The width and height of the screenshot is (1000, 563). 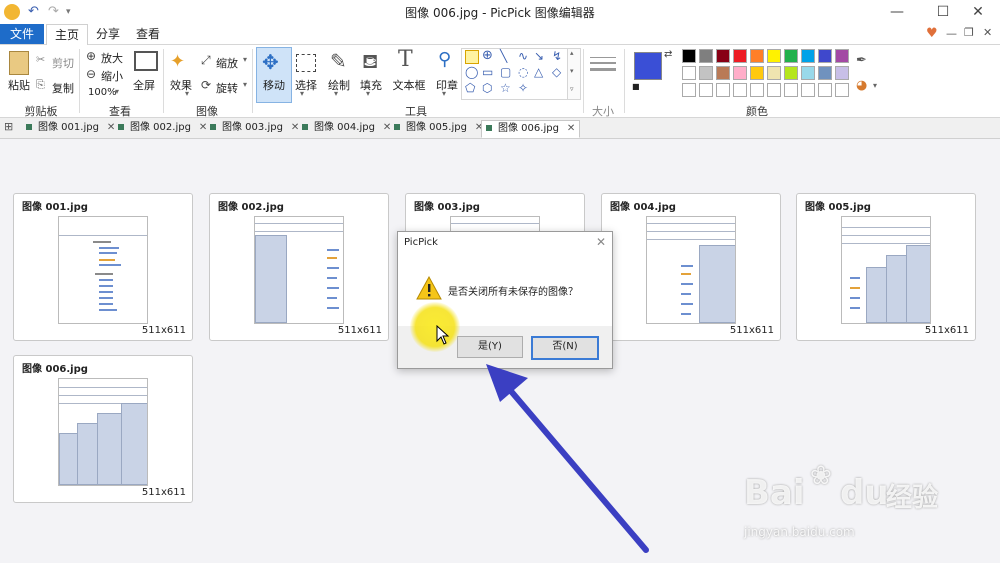 What do you see at coordinates (245, 59) in the screenshot?
I see `resize-dropdown-icon: ▾` at bounding box center [245, 59].